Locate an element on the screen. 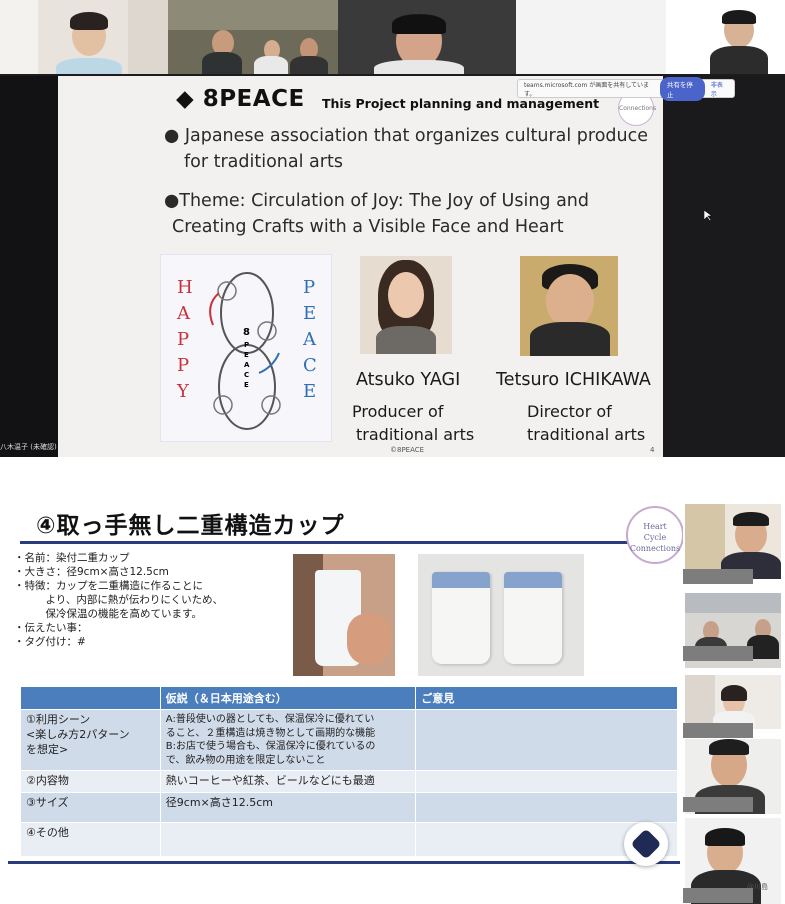 Image resolution: width=785 pixels, height=904 pixels. two-cups-photo is located at coordinates (501, 615).